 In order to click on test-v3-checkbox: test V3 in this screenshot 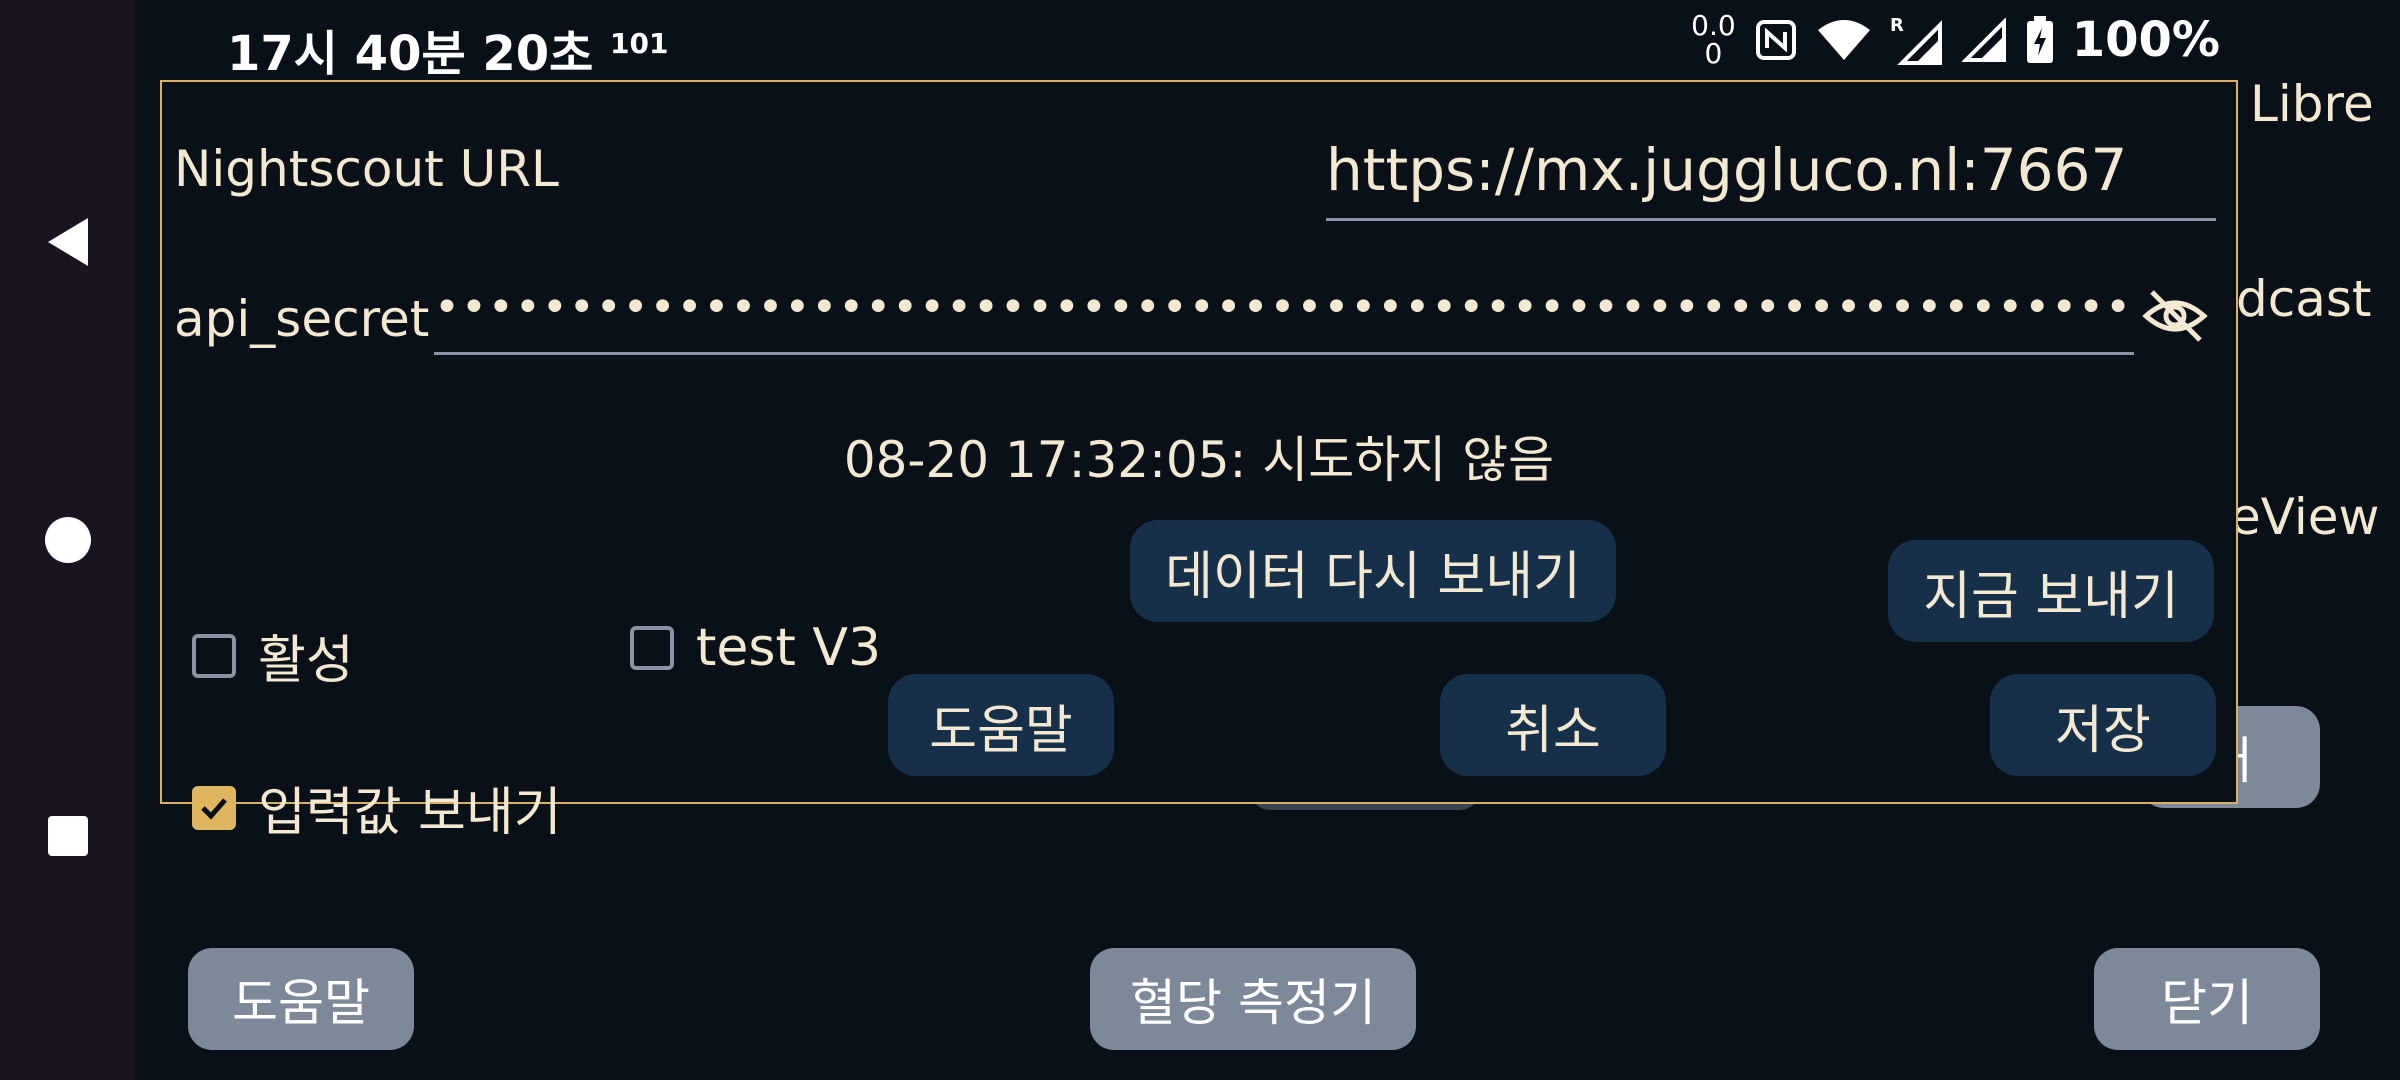, I will do `click(755, 648)`.